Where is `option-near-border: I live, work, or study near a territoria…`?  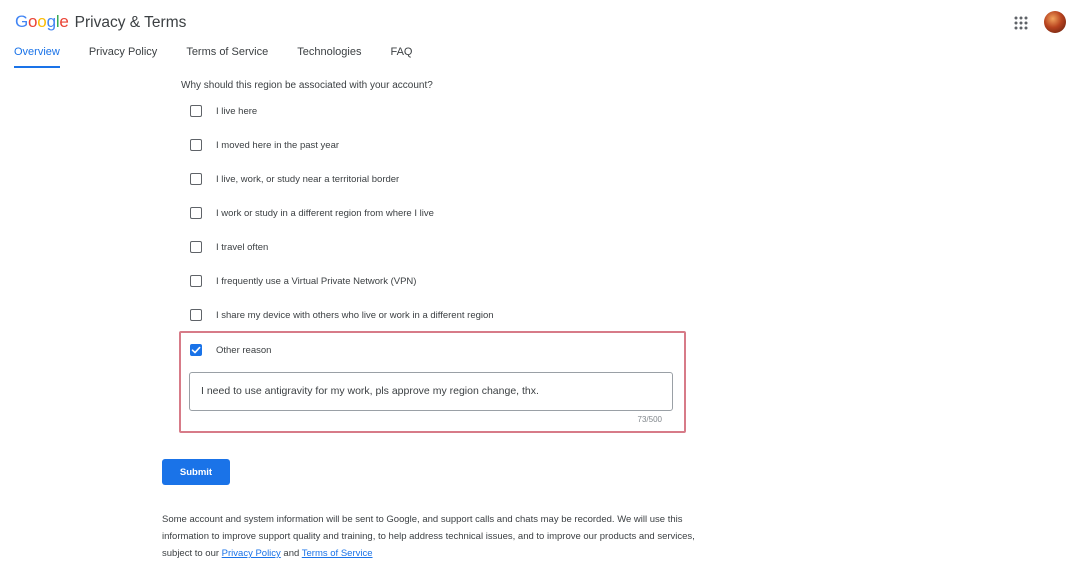
option-near-border: I live, work, or study near a territoria… is located at coordinates (294, 179).